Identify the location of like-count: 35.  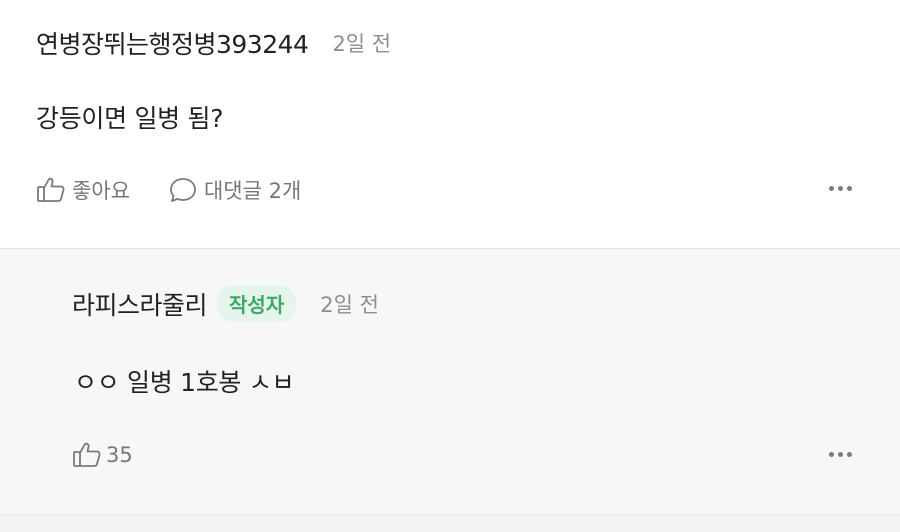
(119, 455).